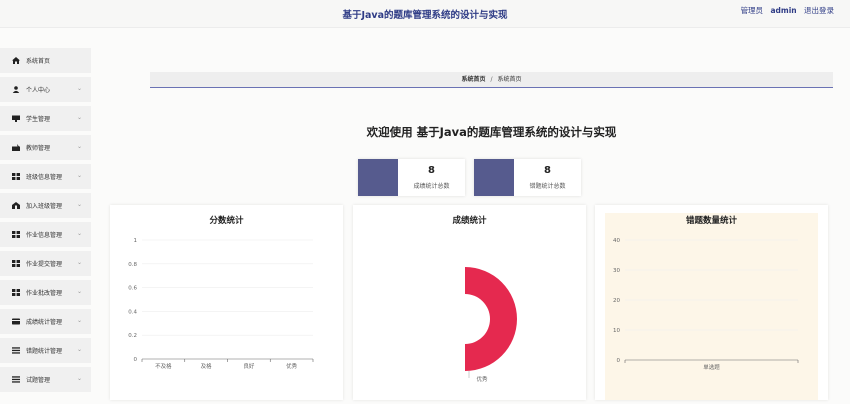 This screenshot has height=404, width=850. I want to click on sidebar-item: 试题管理 ⌄, so click(45, 379).